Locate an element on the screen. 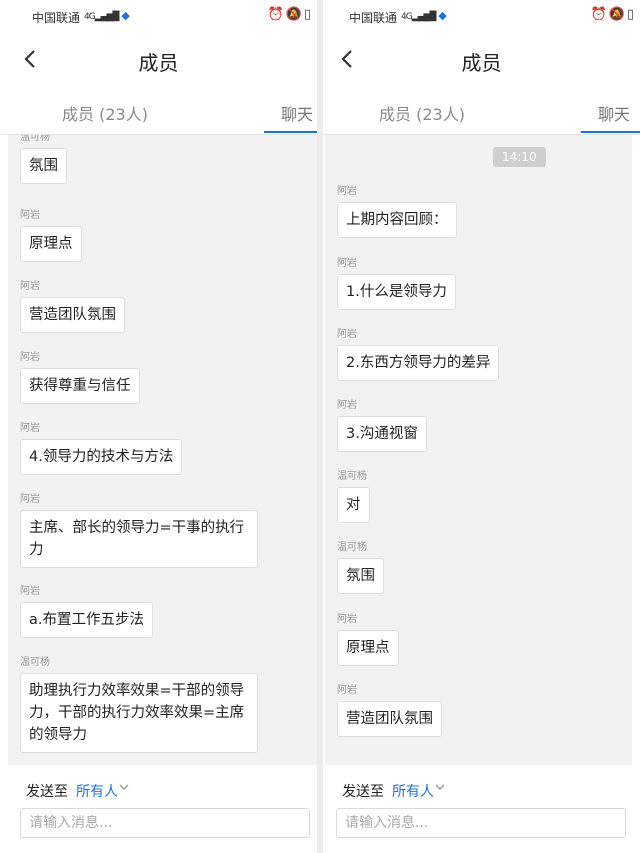 Image resolution: width=640 pixels, height=853 pixels. message-bubble: 主席、部长的领导力=干事的执行力 is located at coordinates (139, 539).